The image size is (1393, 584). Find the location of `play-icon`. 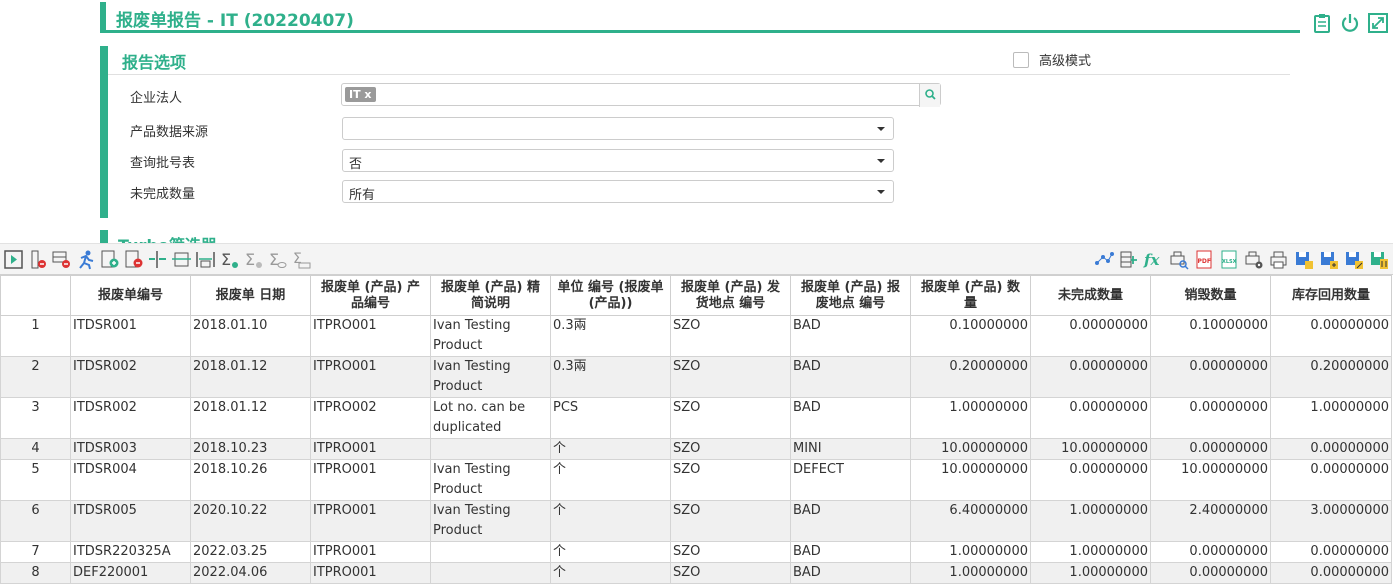

play-icon is located at coordinates (13, 259).